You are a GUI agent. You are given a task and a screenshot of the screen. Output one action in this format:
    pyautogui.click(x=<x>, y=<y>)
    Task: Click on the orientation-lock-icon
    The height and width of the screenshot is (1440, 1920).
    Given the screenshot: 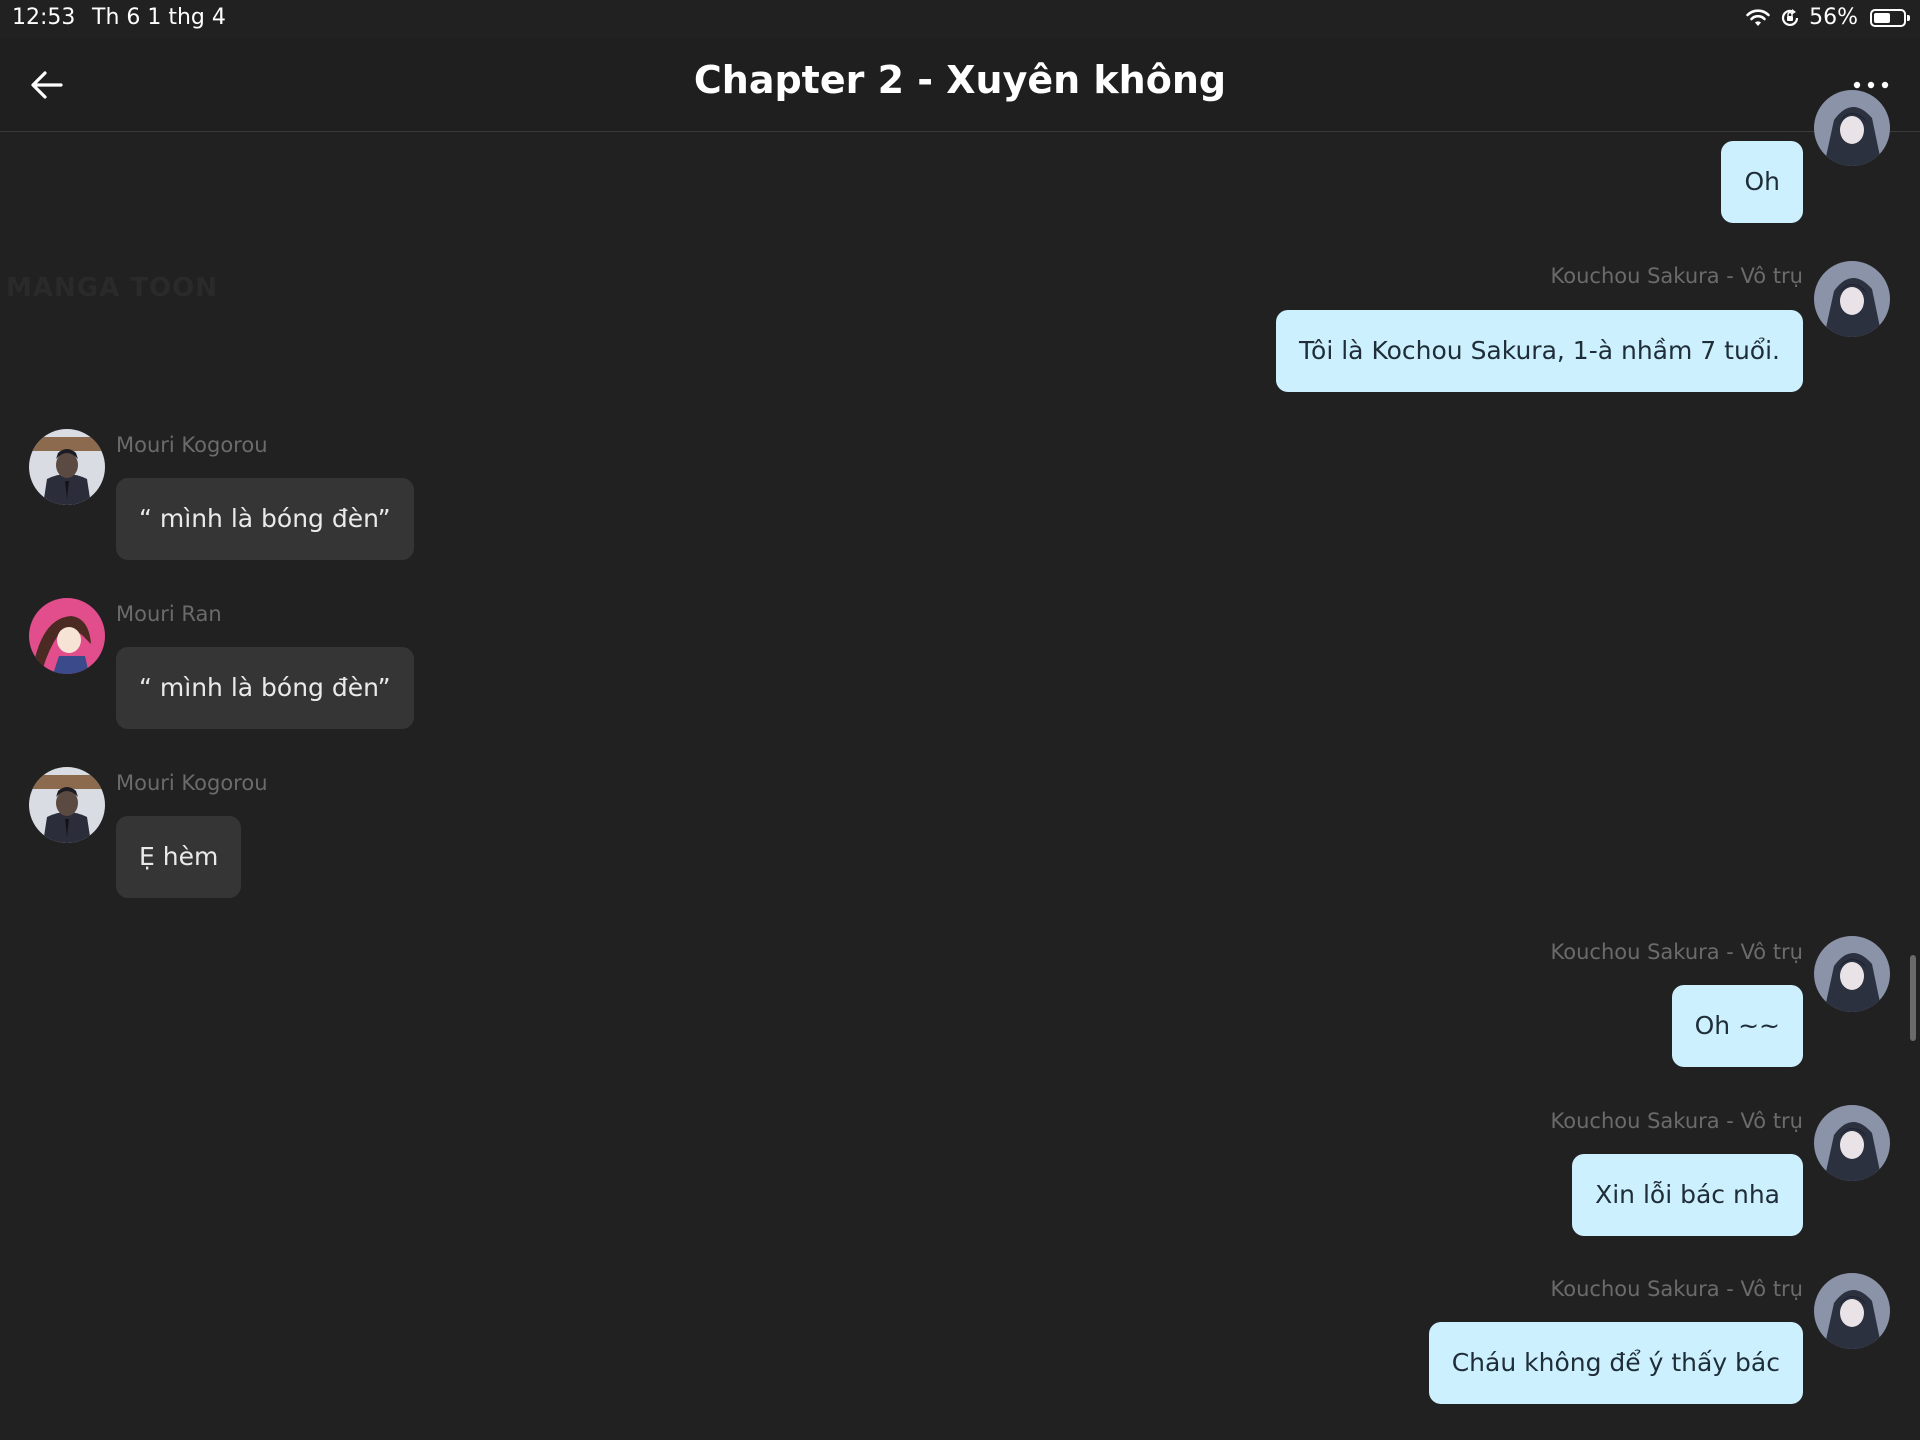 What is the action you would take?
    pyautogui.click(x=1790, y=17)
    